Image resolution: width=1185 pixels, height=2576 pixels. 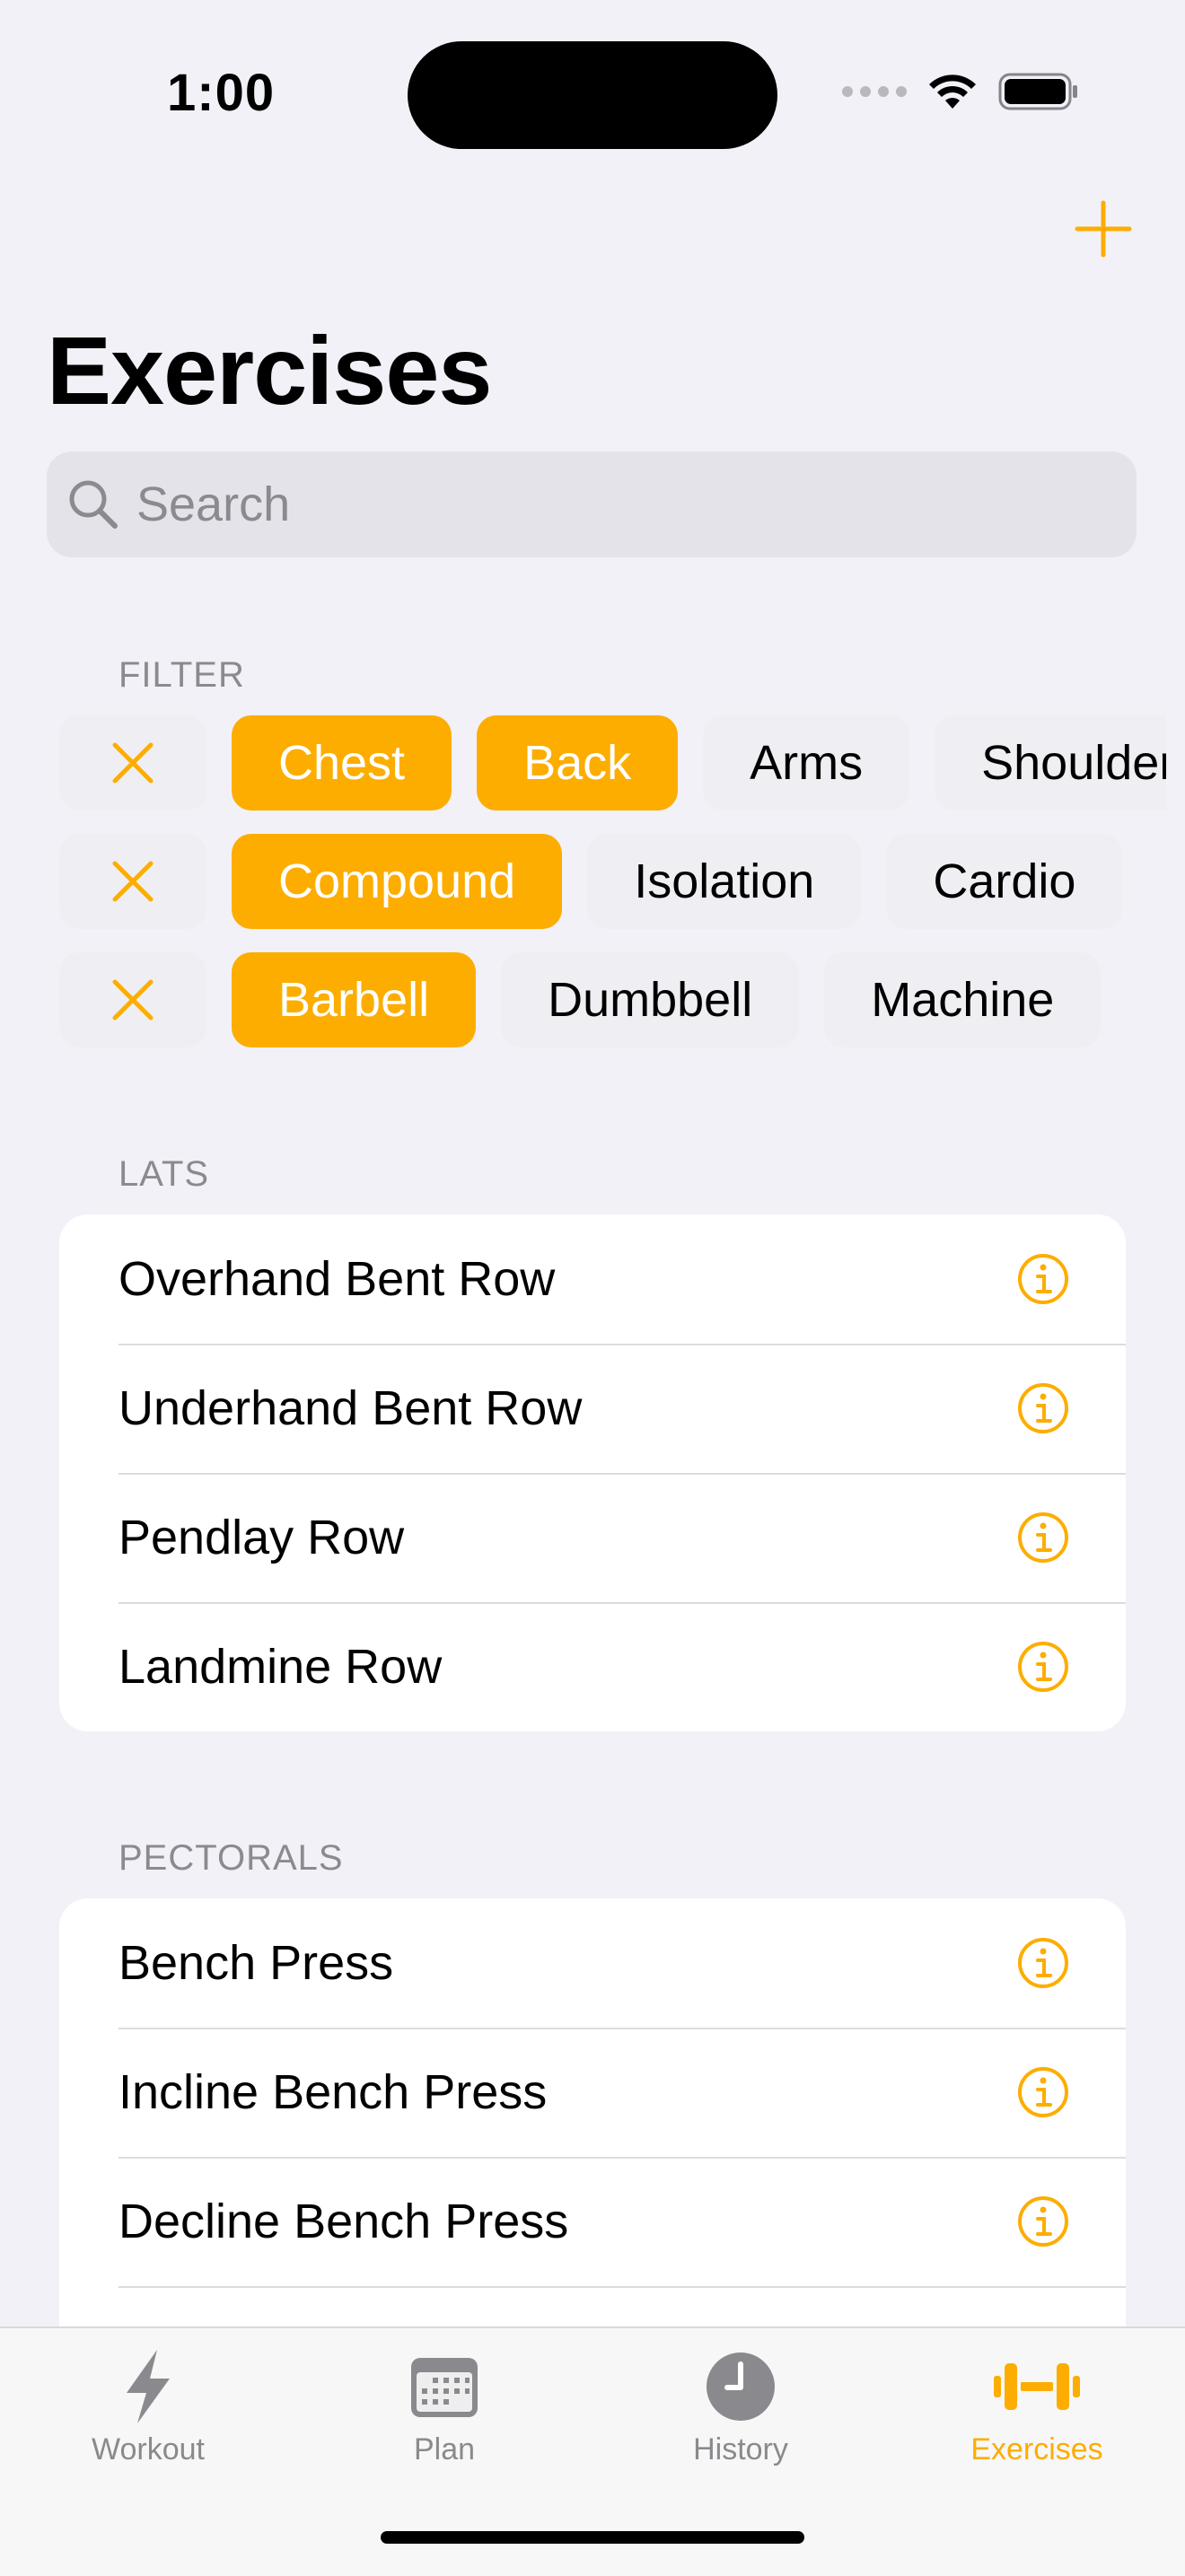 What do you see at coordinates (874, 91) in the screenshot?
I see `signal-icon` at bounding box center [874, 91].